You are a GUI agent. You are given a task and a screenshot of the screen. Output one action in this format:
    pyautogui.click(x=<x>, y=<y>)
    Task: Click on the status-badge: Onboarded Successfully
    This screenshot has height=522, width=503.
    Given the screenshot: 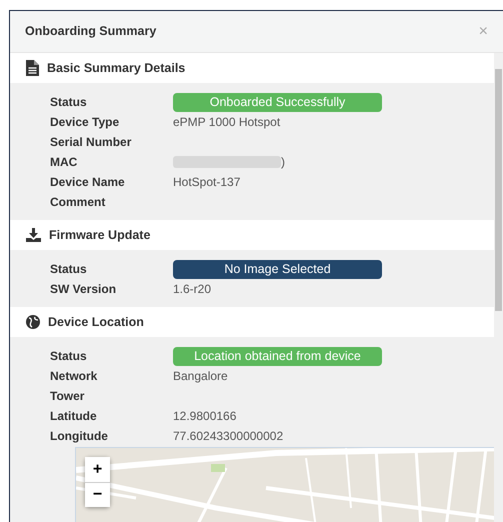 What is the action you would take?
    pyautogui.click(x=277, y=102)
    